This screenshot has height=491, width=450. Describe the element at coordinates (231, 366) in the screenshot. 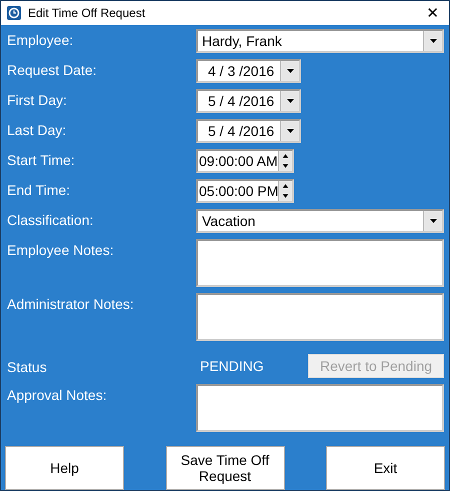

I see `status-value: PENDING` at that location.